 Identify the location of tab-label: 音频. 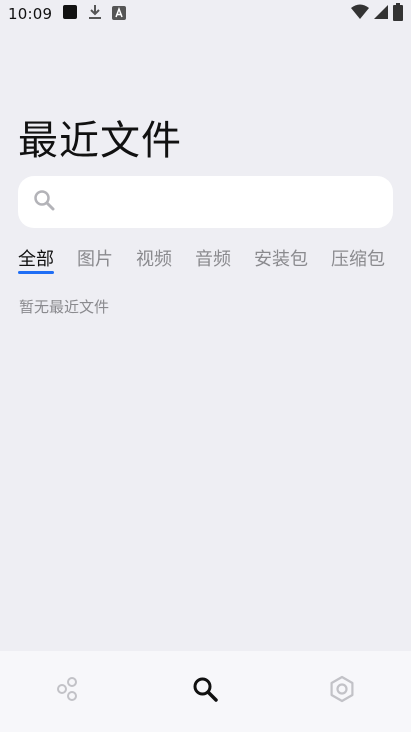
(213, 259).